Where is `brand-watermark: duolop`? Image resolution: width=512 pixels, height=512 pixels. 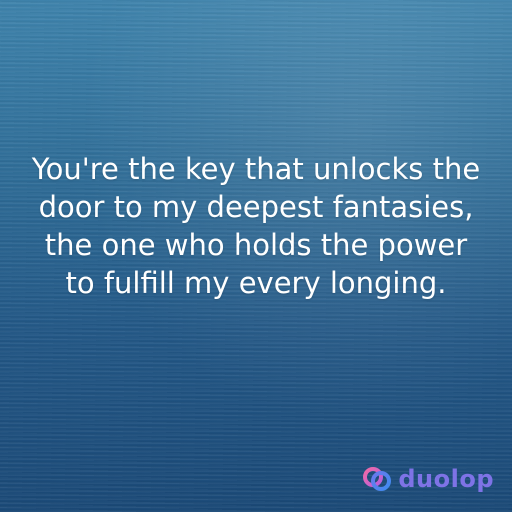
brand-watermark: duolop is located at coordinates (428, 479).